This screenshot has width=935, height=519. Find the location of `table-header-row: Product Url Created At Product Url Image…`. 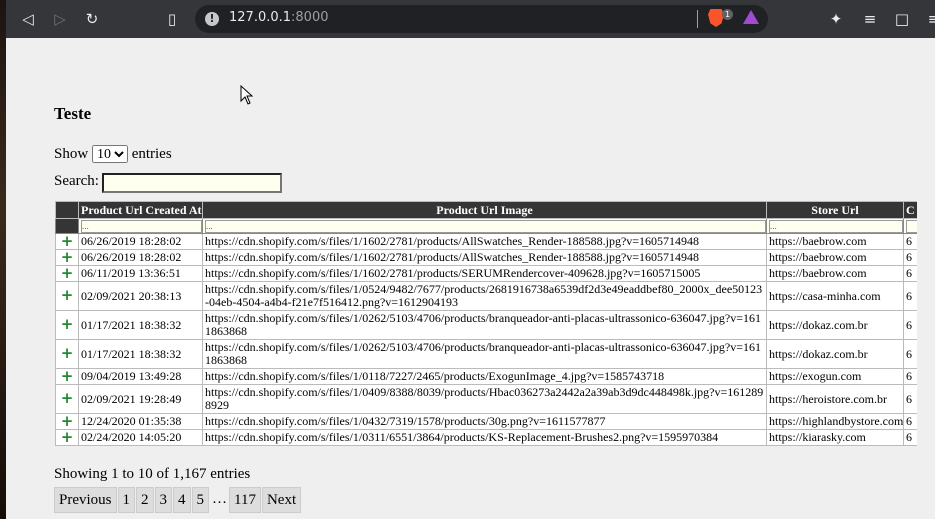

table-header-row: Product Url Created At Product Url Image… is located at coordinates (486, 210).